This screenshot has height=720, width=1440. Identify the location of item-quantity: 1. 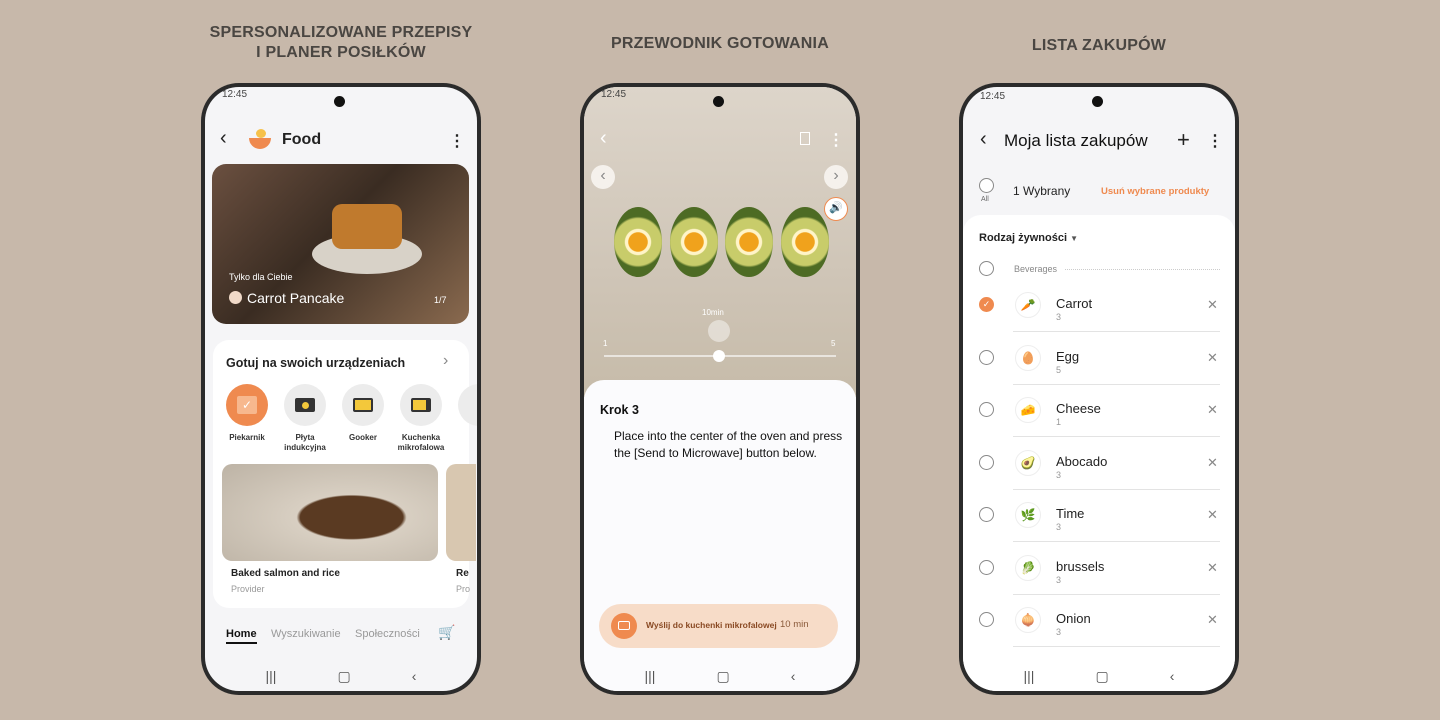
(1059, 422).